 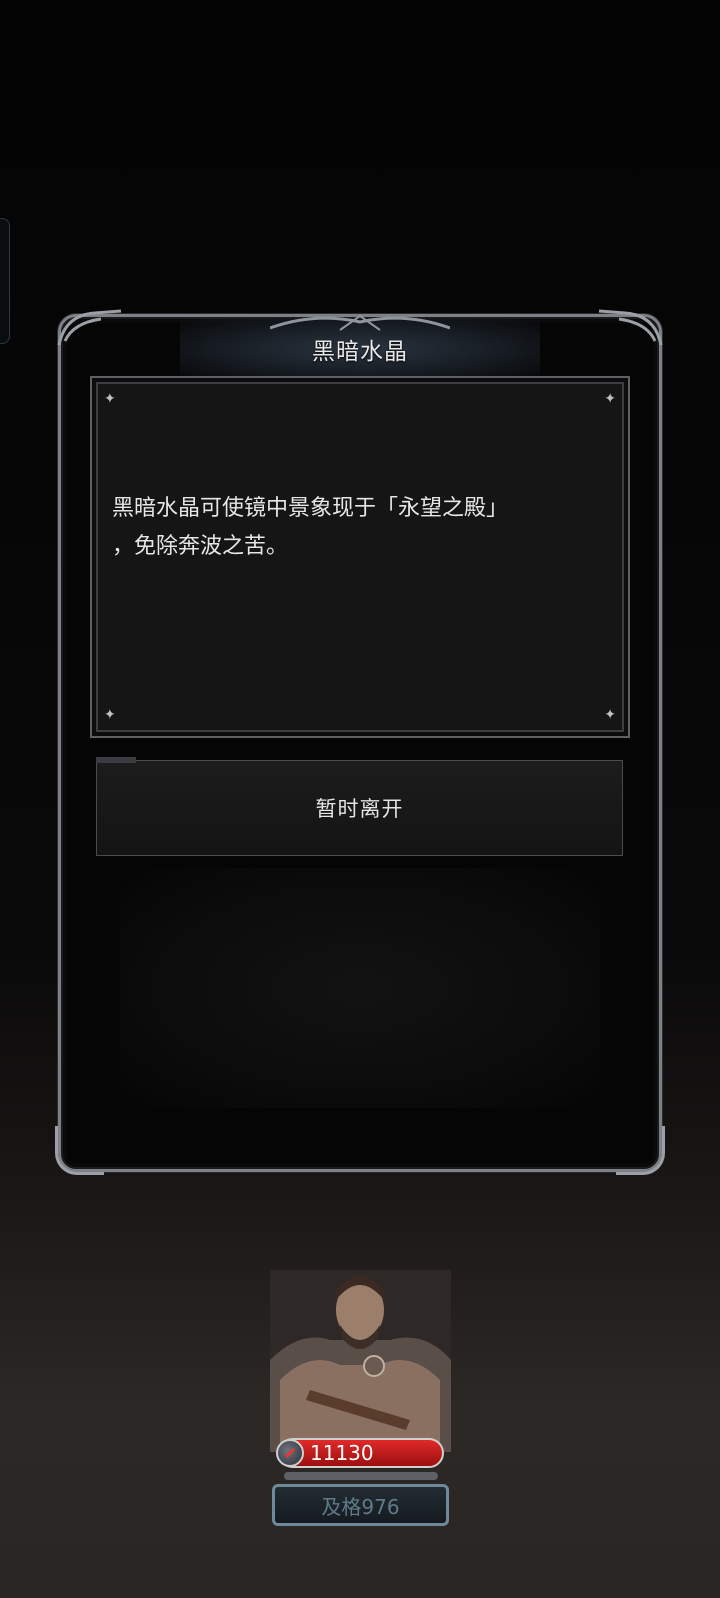 I want to click on button-edge-chip, so click(x=116, y=760).